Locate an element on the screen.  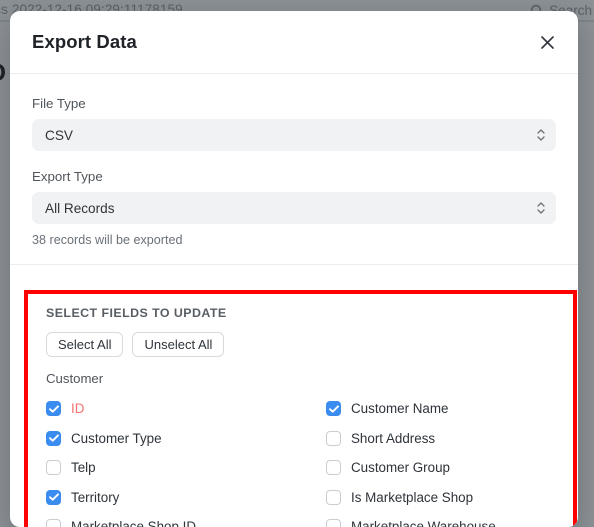
field-row: Short Address is located at coordinates (440, 439).